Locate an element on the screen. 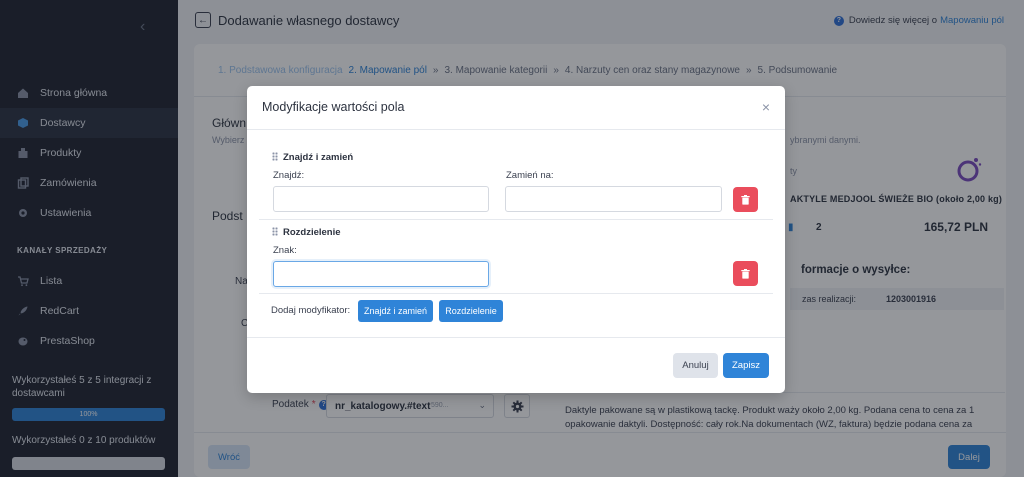 This screenshot has height=477, width=1024. find-replace-title-text: Znajdź i zamień is located at coordinates (318, 157).